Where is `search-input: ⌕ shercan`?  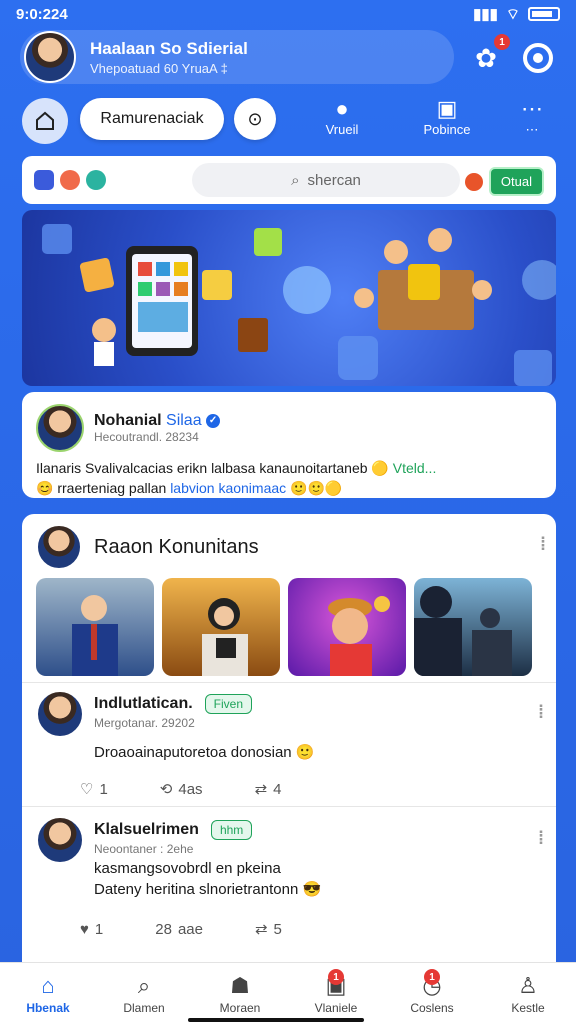 search-input: ⌕ shercan is located at coordinates (326, 180).